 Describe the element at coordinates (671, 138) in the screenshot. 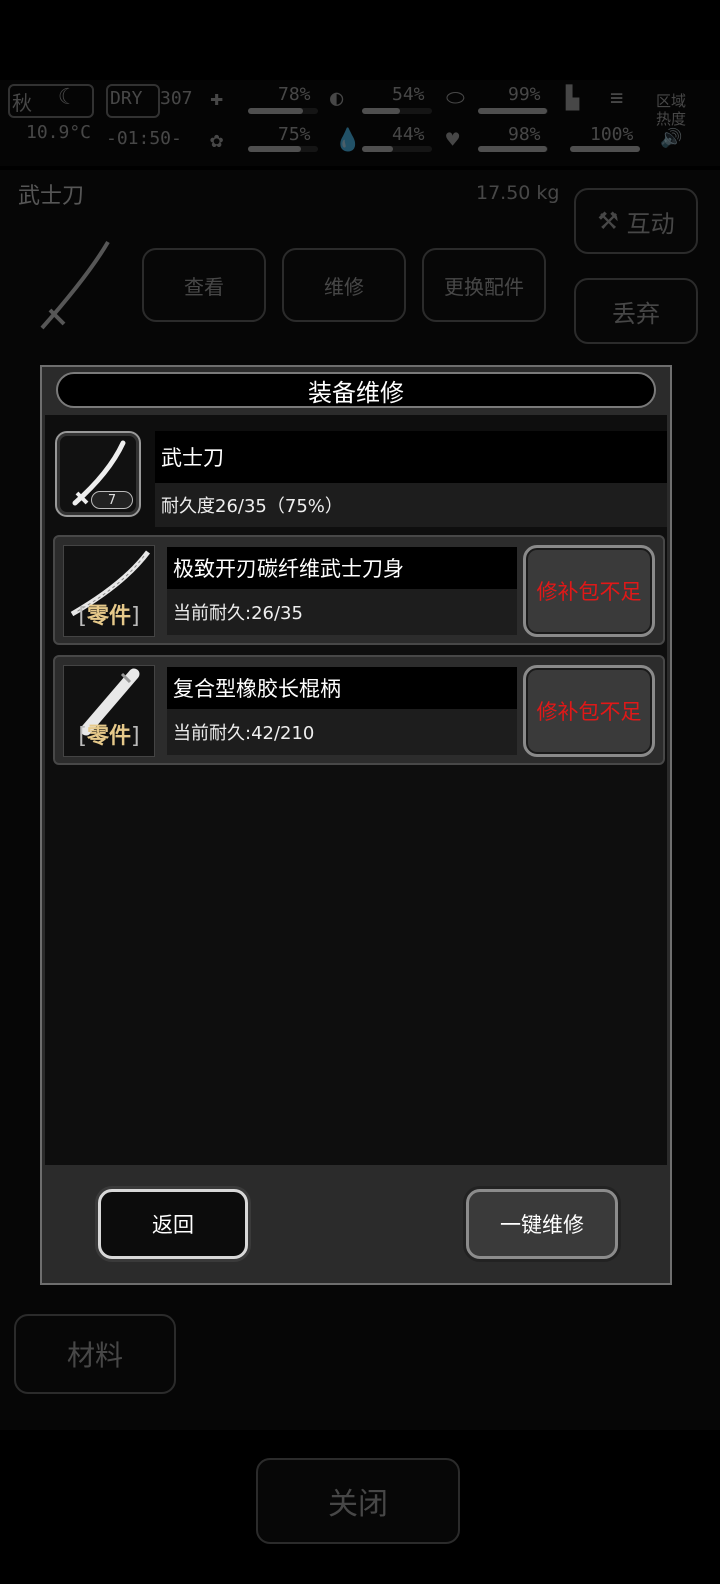

I see `speaker-icon: 🔊` at that location.